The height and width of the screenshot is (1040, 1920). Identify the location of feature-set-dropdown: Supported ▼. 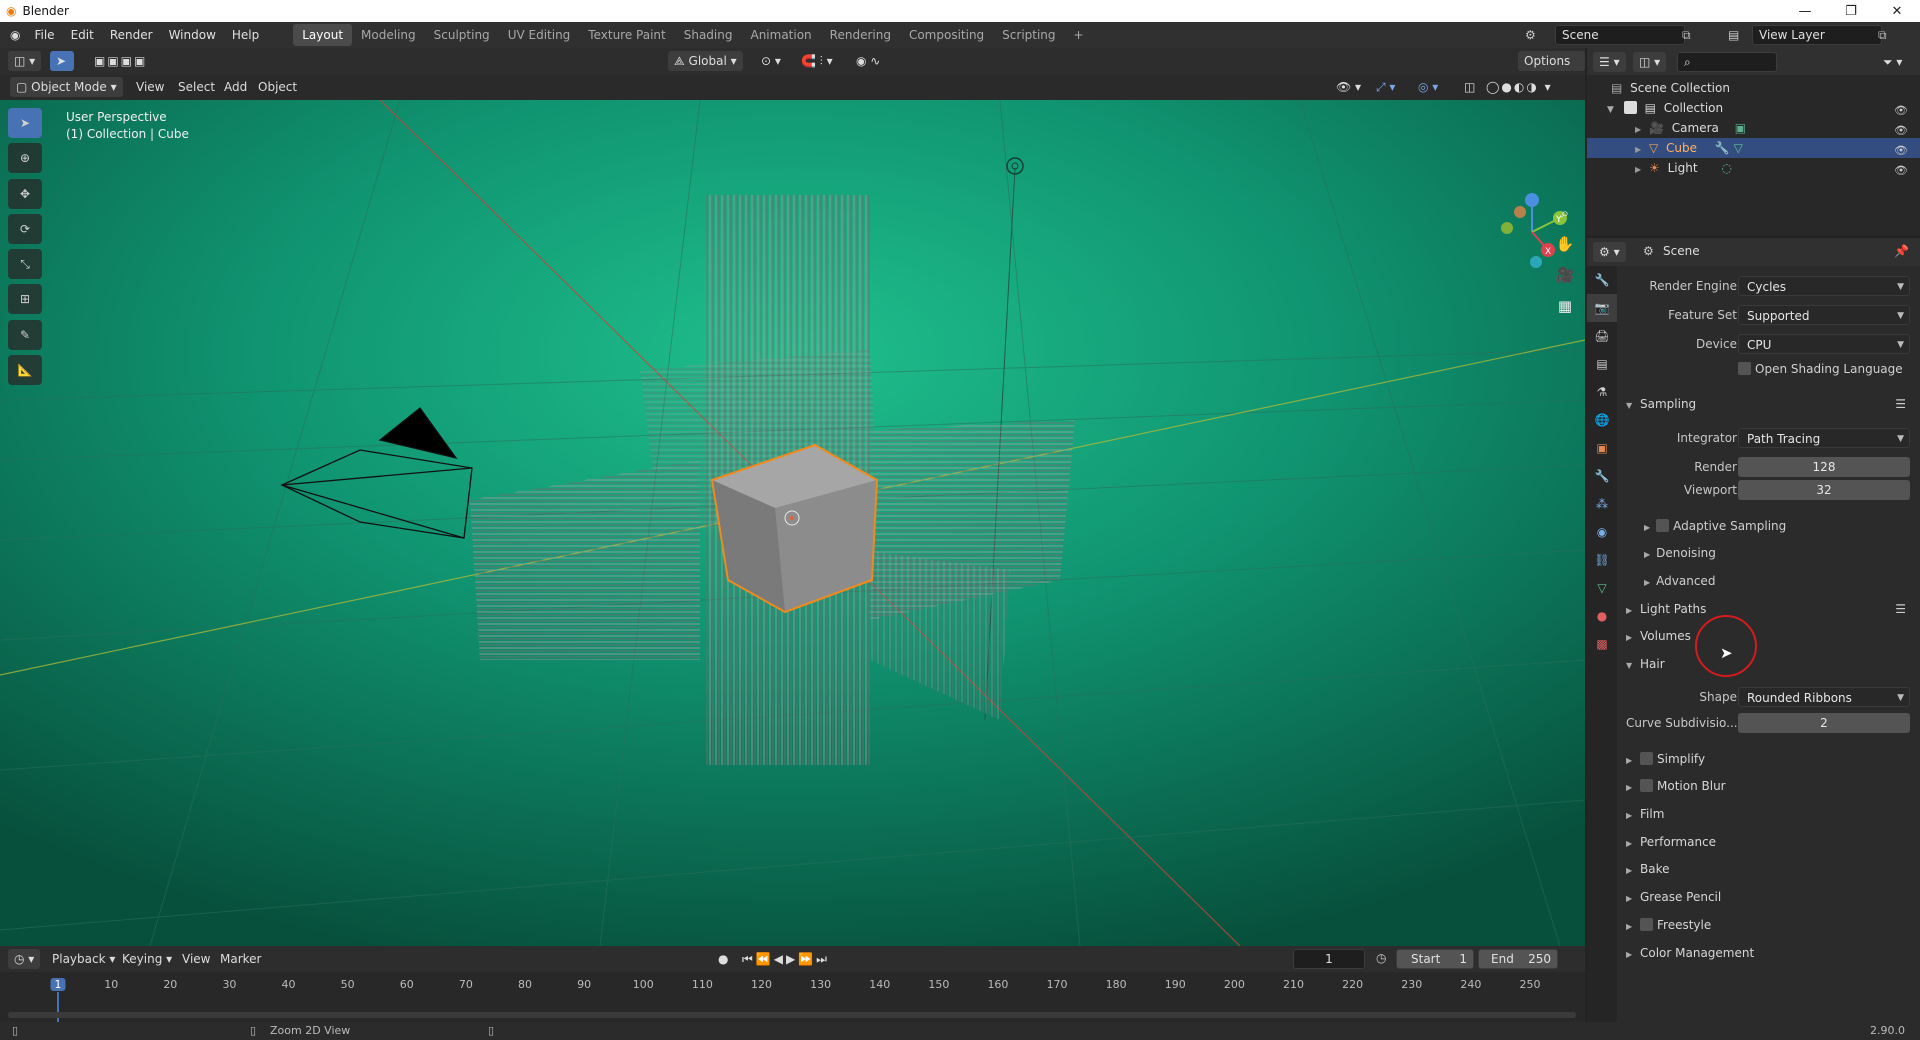
(1824, 315).